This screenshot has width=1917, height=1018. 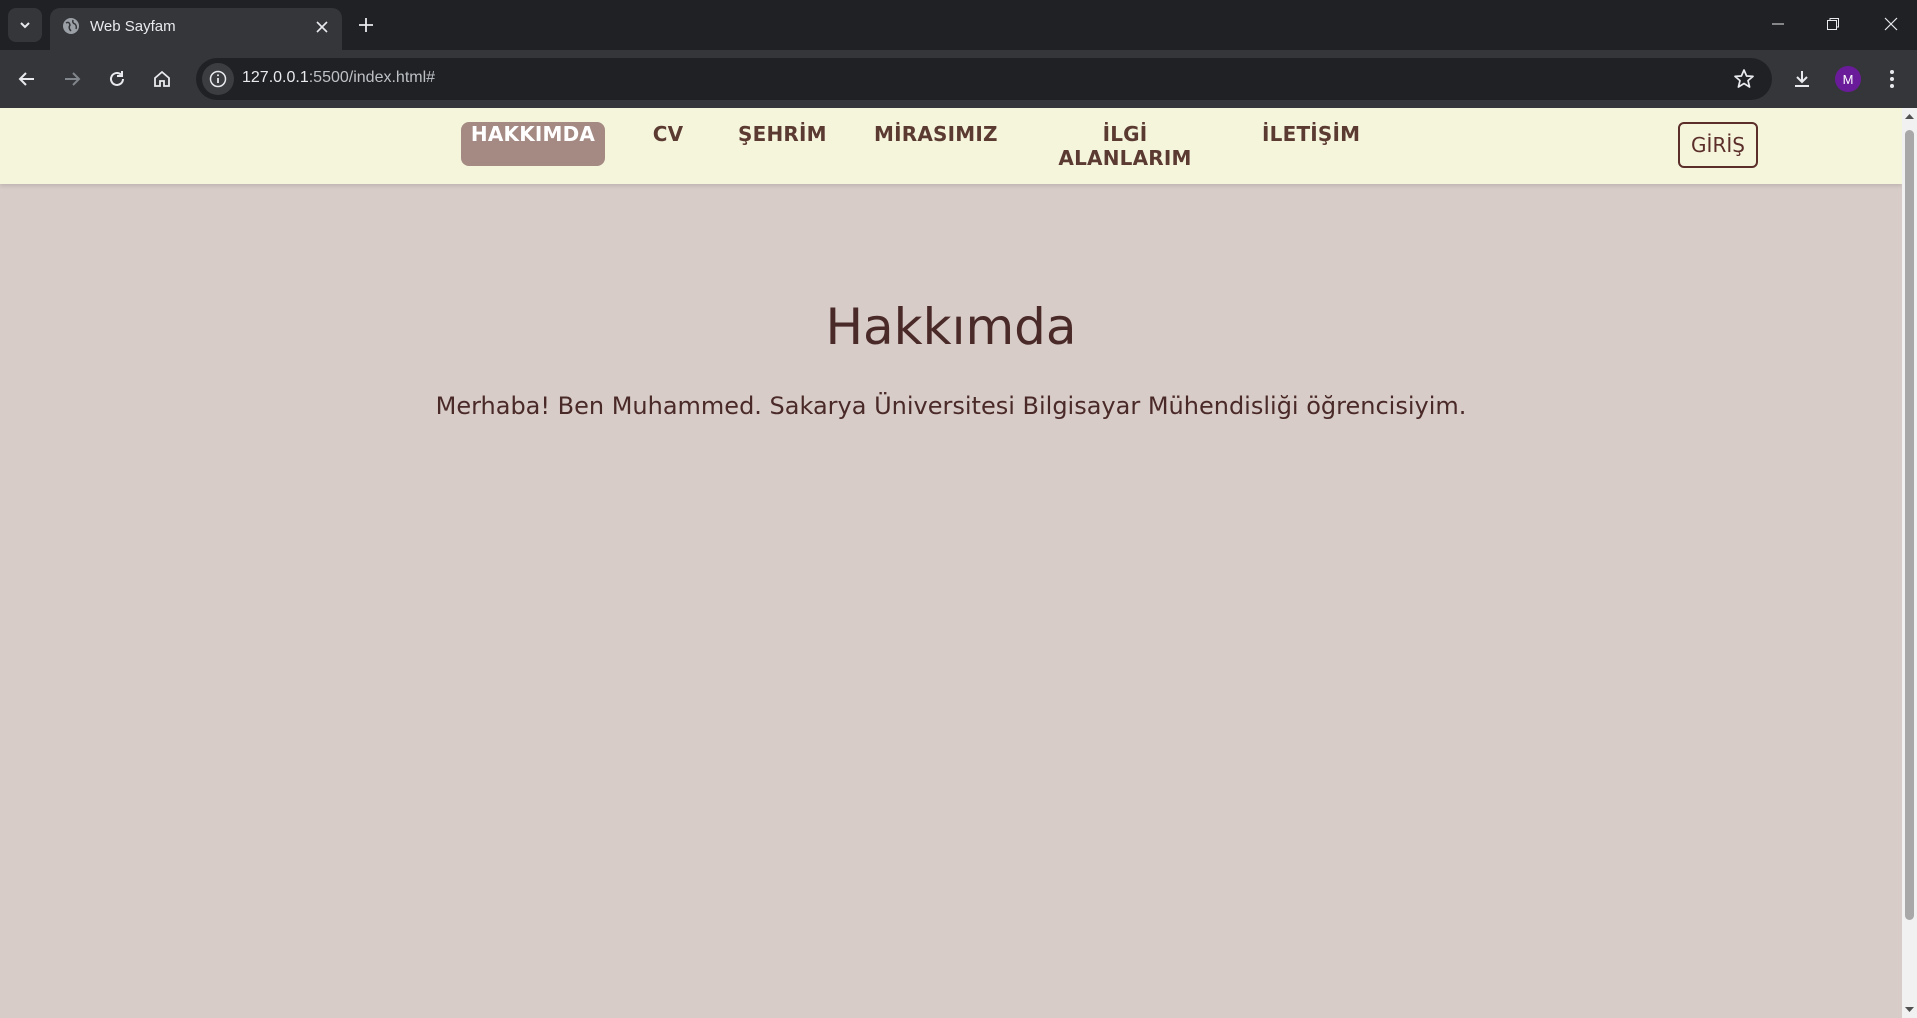 I want to click on nav-item-mirasimiz: MİRASIMIZ, so click(x=936, y=144).